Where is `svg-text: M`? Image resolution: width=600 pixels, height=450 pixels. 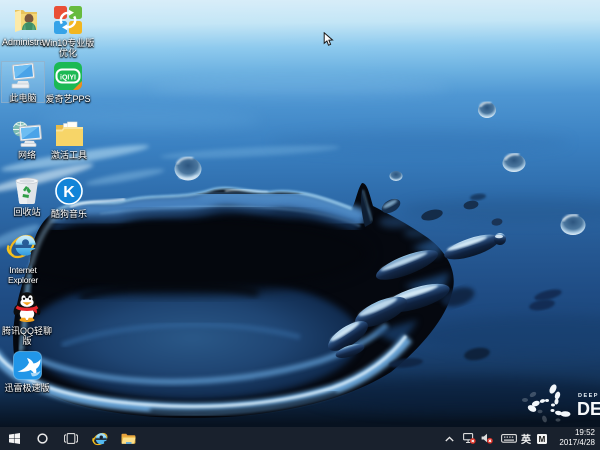 svg-text: M is located at coordinates (542, 439).